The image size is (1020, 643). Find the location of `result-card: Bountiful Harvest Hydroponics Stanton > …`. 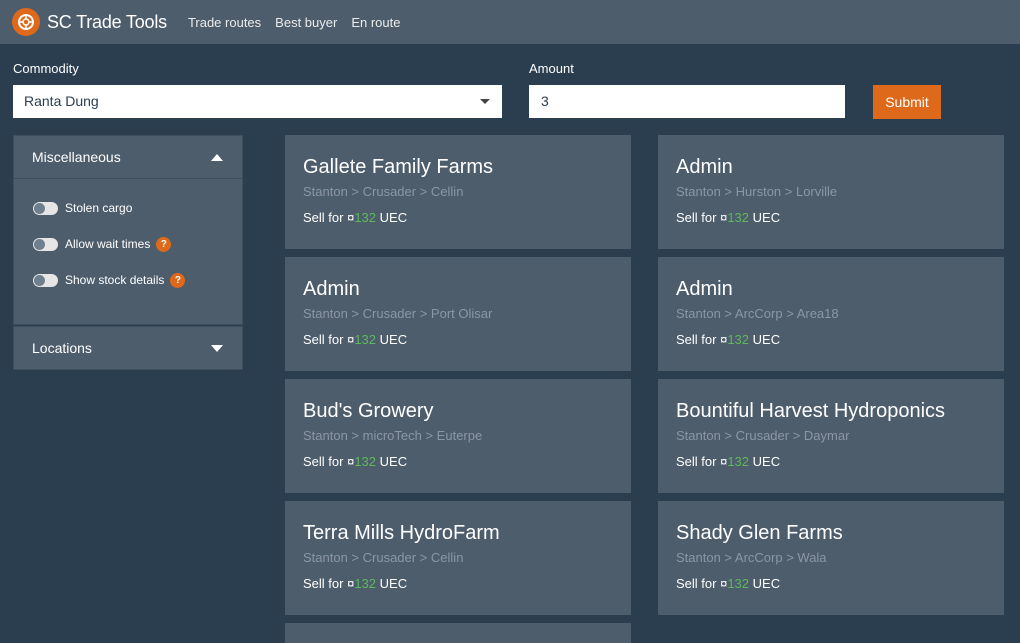

result-card: Bountiful Harvest Hydroponics Stanton > … is located at coordinates (831, 436).